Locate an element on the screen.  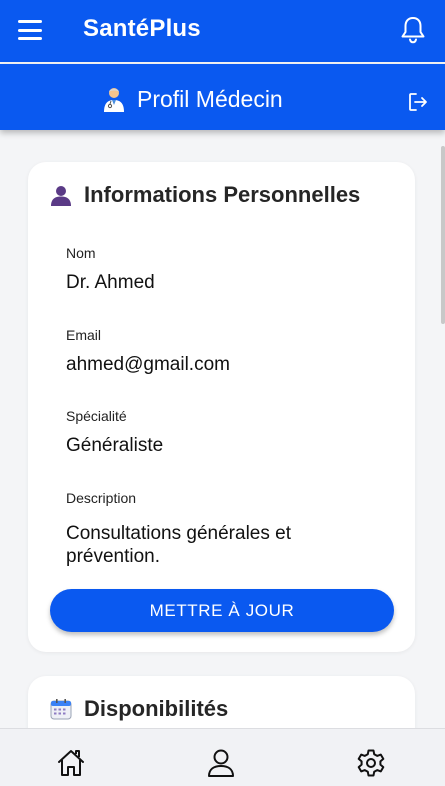
email-field: Email ahmed@gmail.com is located at coordinates (226, 351).